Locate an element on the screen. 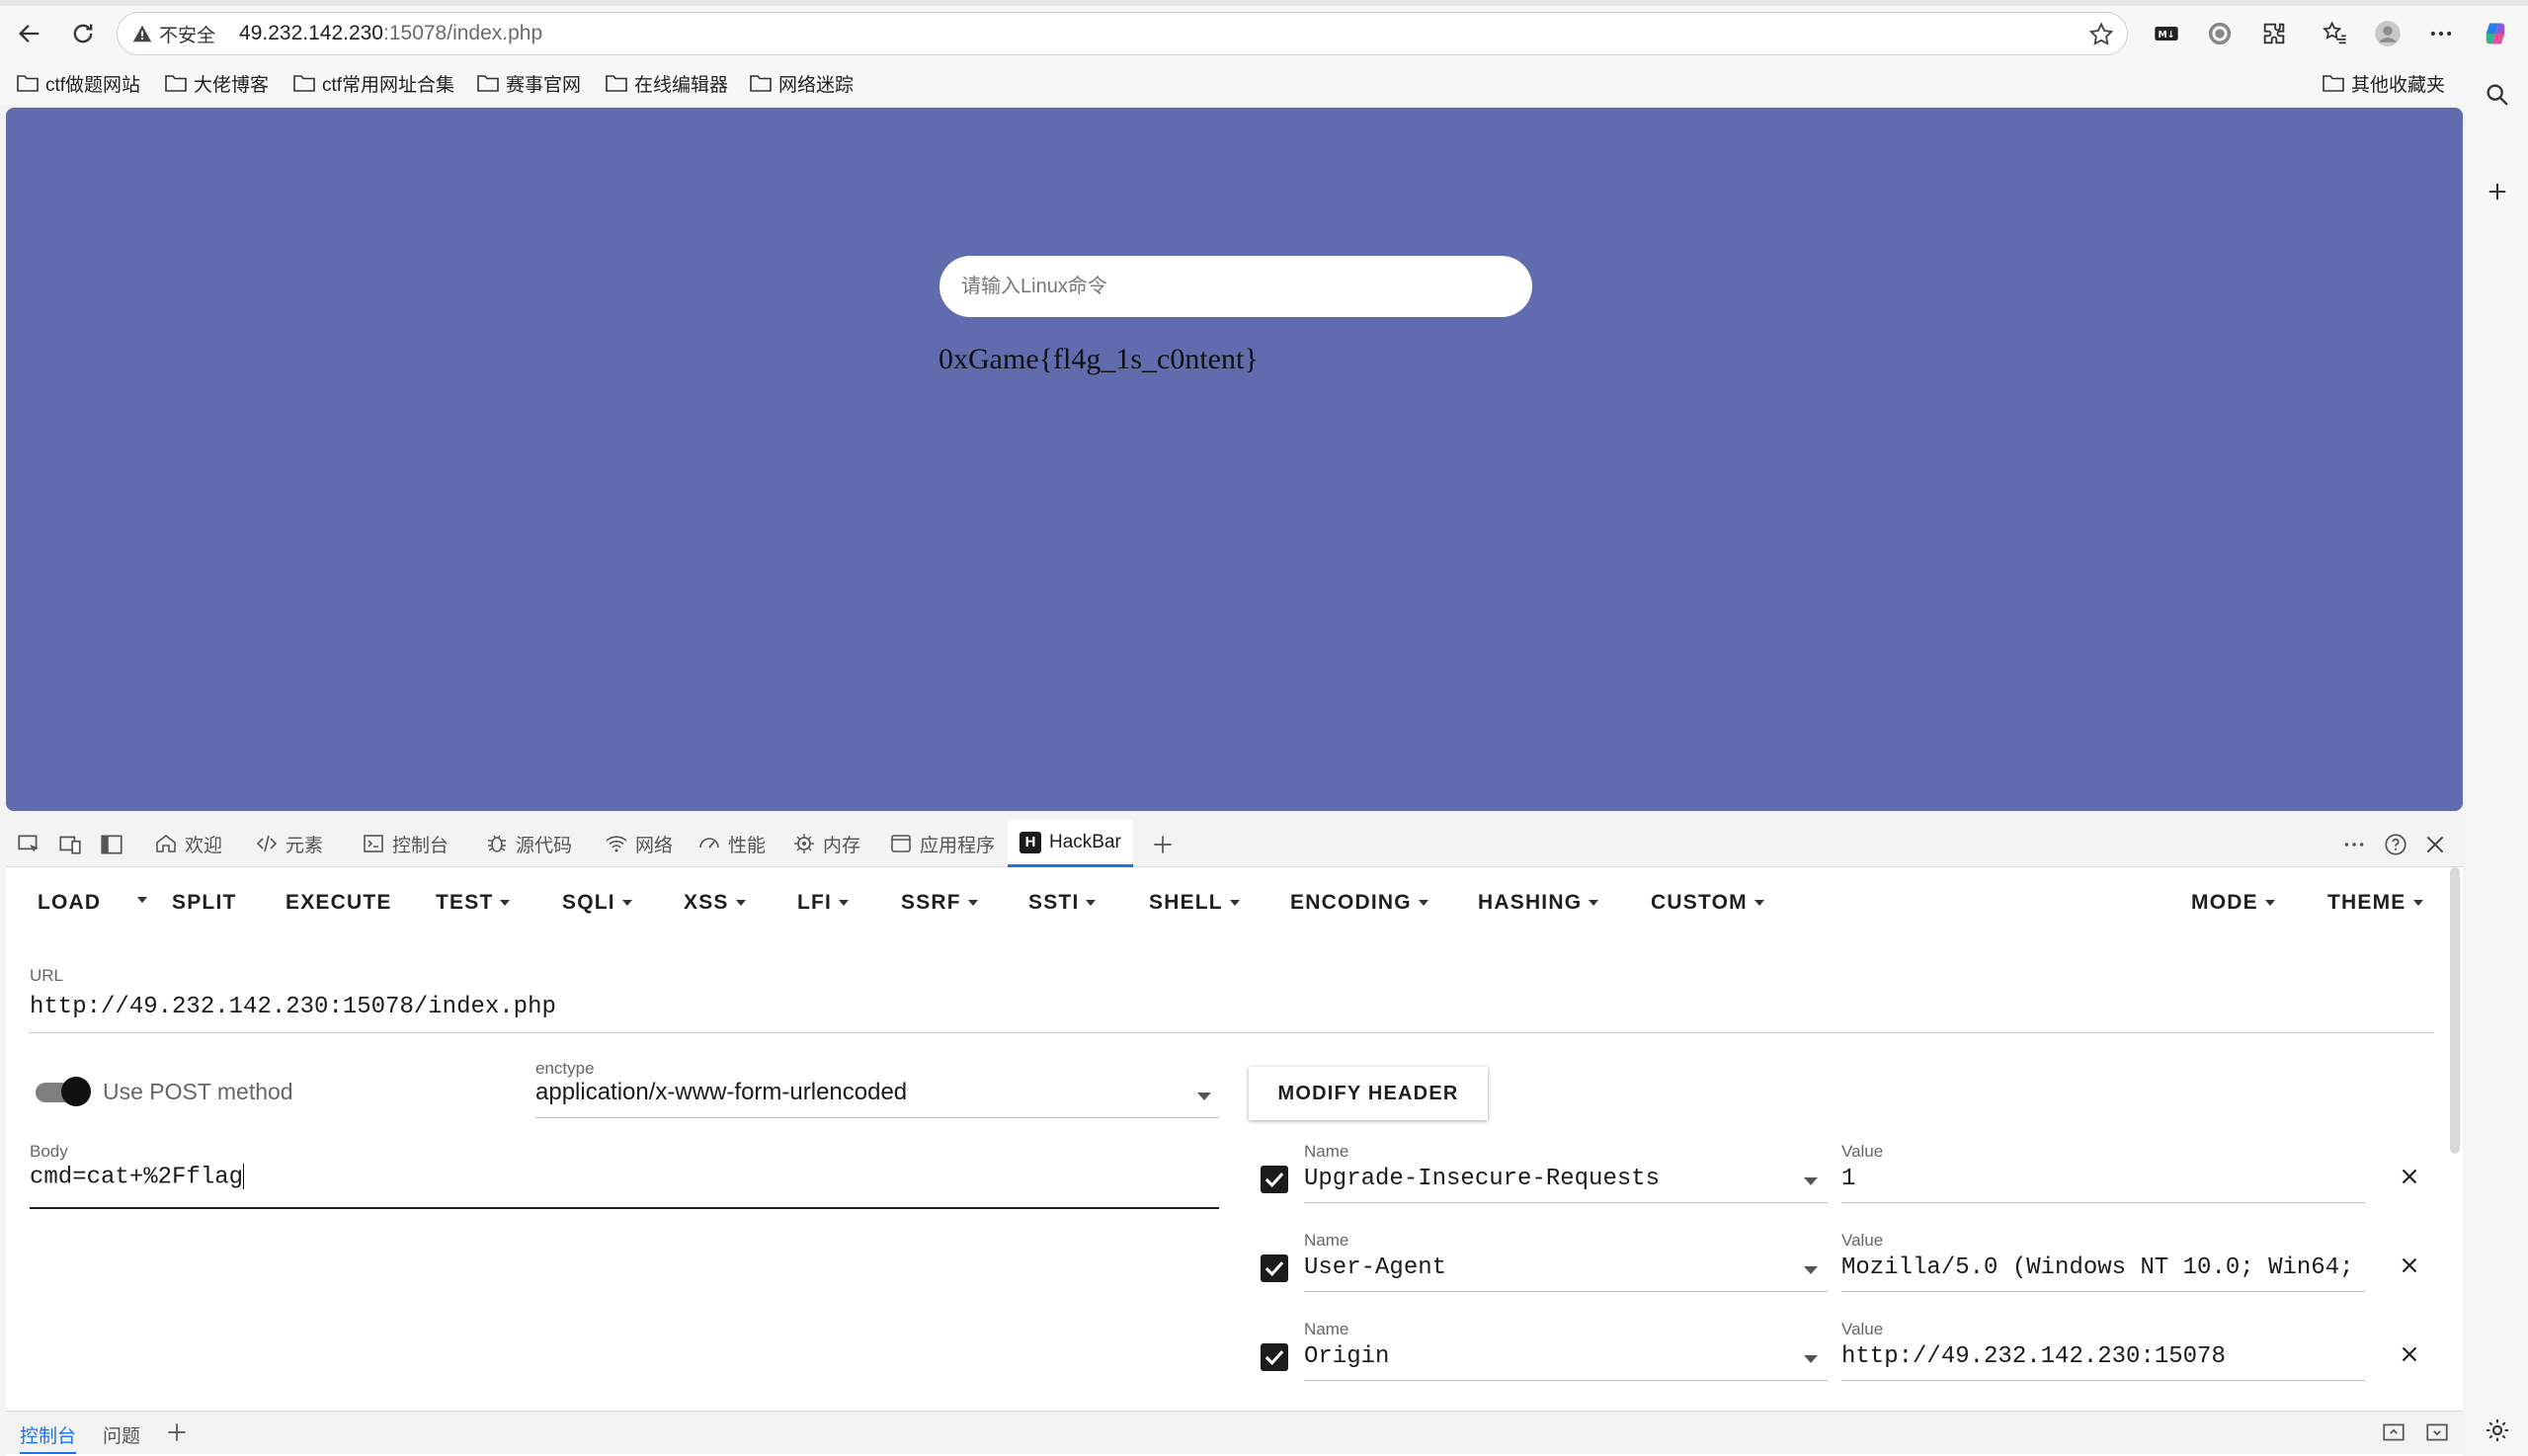  devtools-scrollbar is located at coordinates (2455, 1010).